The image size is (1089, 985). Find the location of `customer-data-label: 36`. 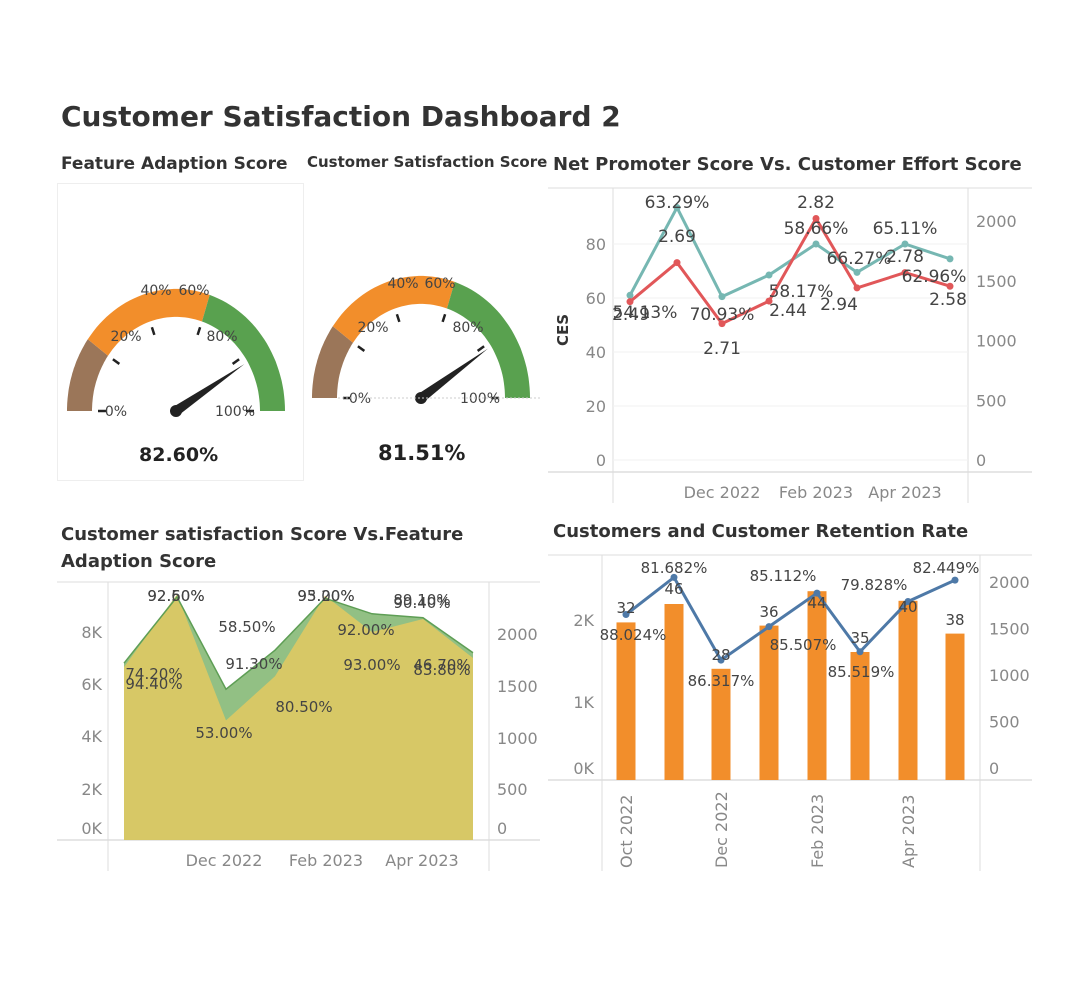

customer-data-label: 36 is located at coordinates (768, 612).